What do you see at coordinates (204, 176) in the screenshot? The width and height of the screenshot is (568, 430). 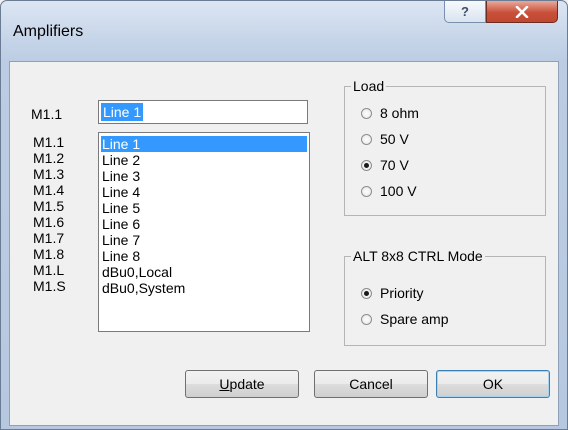 I see `list-item-line-3: Line 3` at bounding box center [204, 176].